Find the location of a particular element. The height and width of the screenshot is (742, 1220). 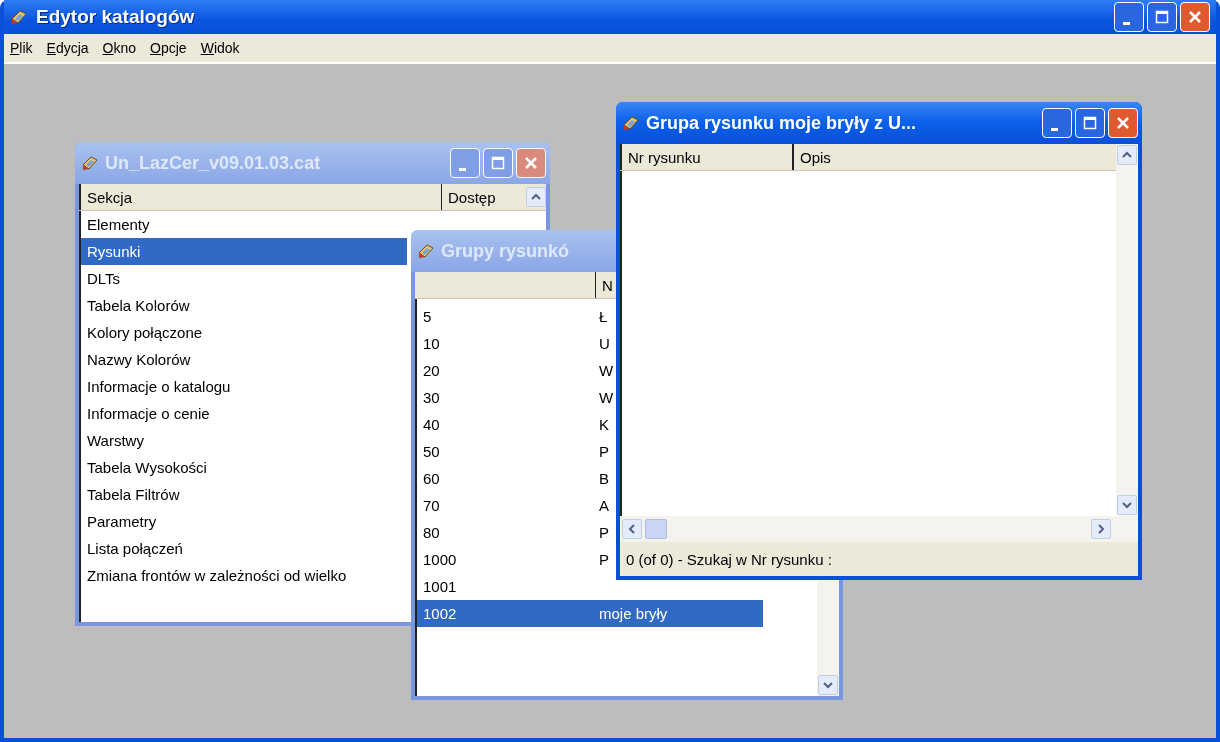

list-row: Zmiana frontów w zależności od wielko is located at coordinates (244, 575).